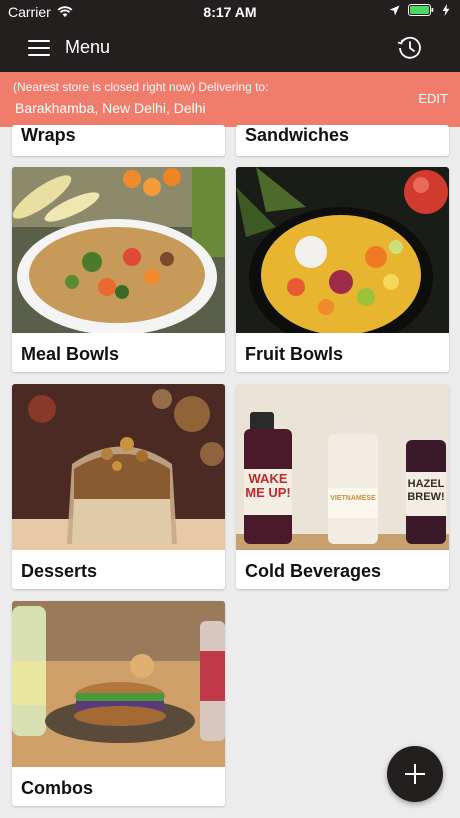 The height and width of the screenshot is (818, 460). I want to click on fruit-bowls-image, so click(342, 250).